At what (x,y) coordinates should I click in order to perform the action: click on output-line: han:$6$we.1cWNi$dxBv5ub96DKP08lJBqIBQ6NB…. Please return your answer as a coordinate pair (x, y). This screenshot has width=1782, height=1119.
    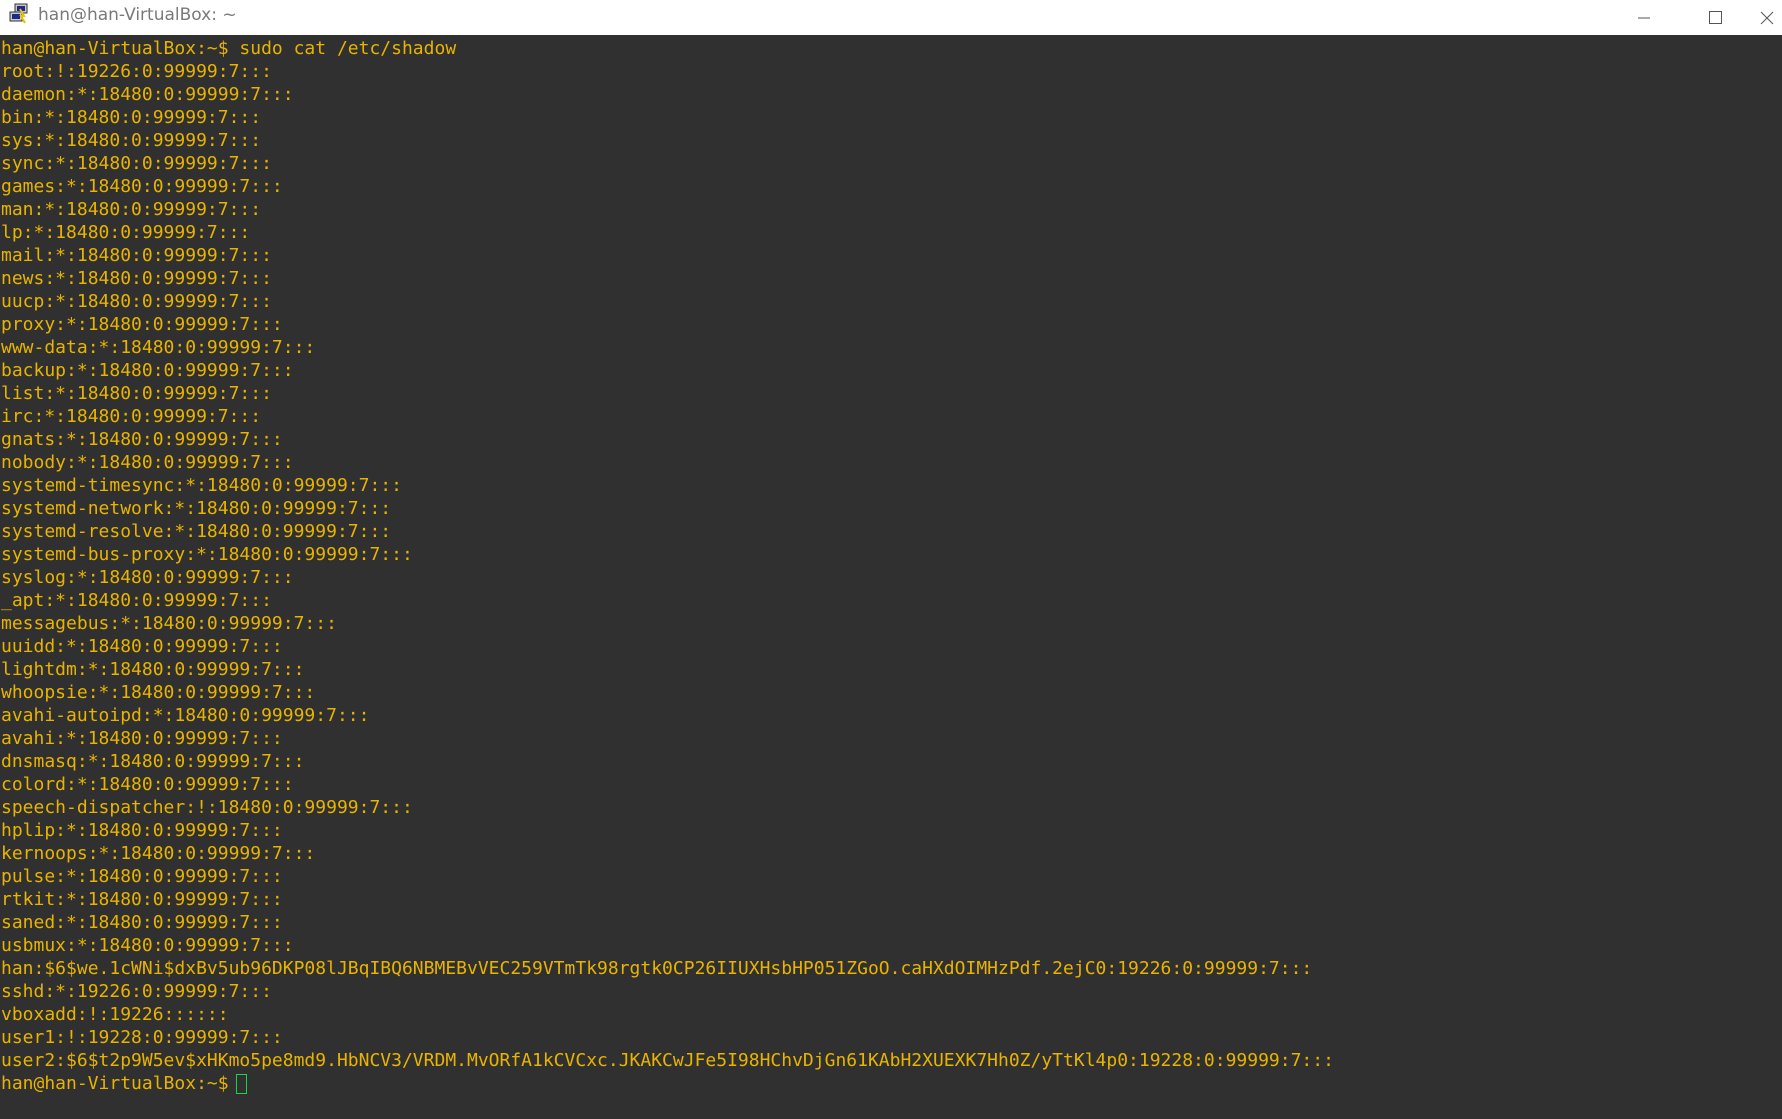
    Looking at the image, I should click on (657, 968).